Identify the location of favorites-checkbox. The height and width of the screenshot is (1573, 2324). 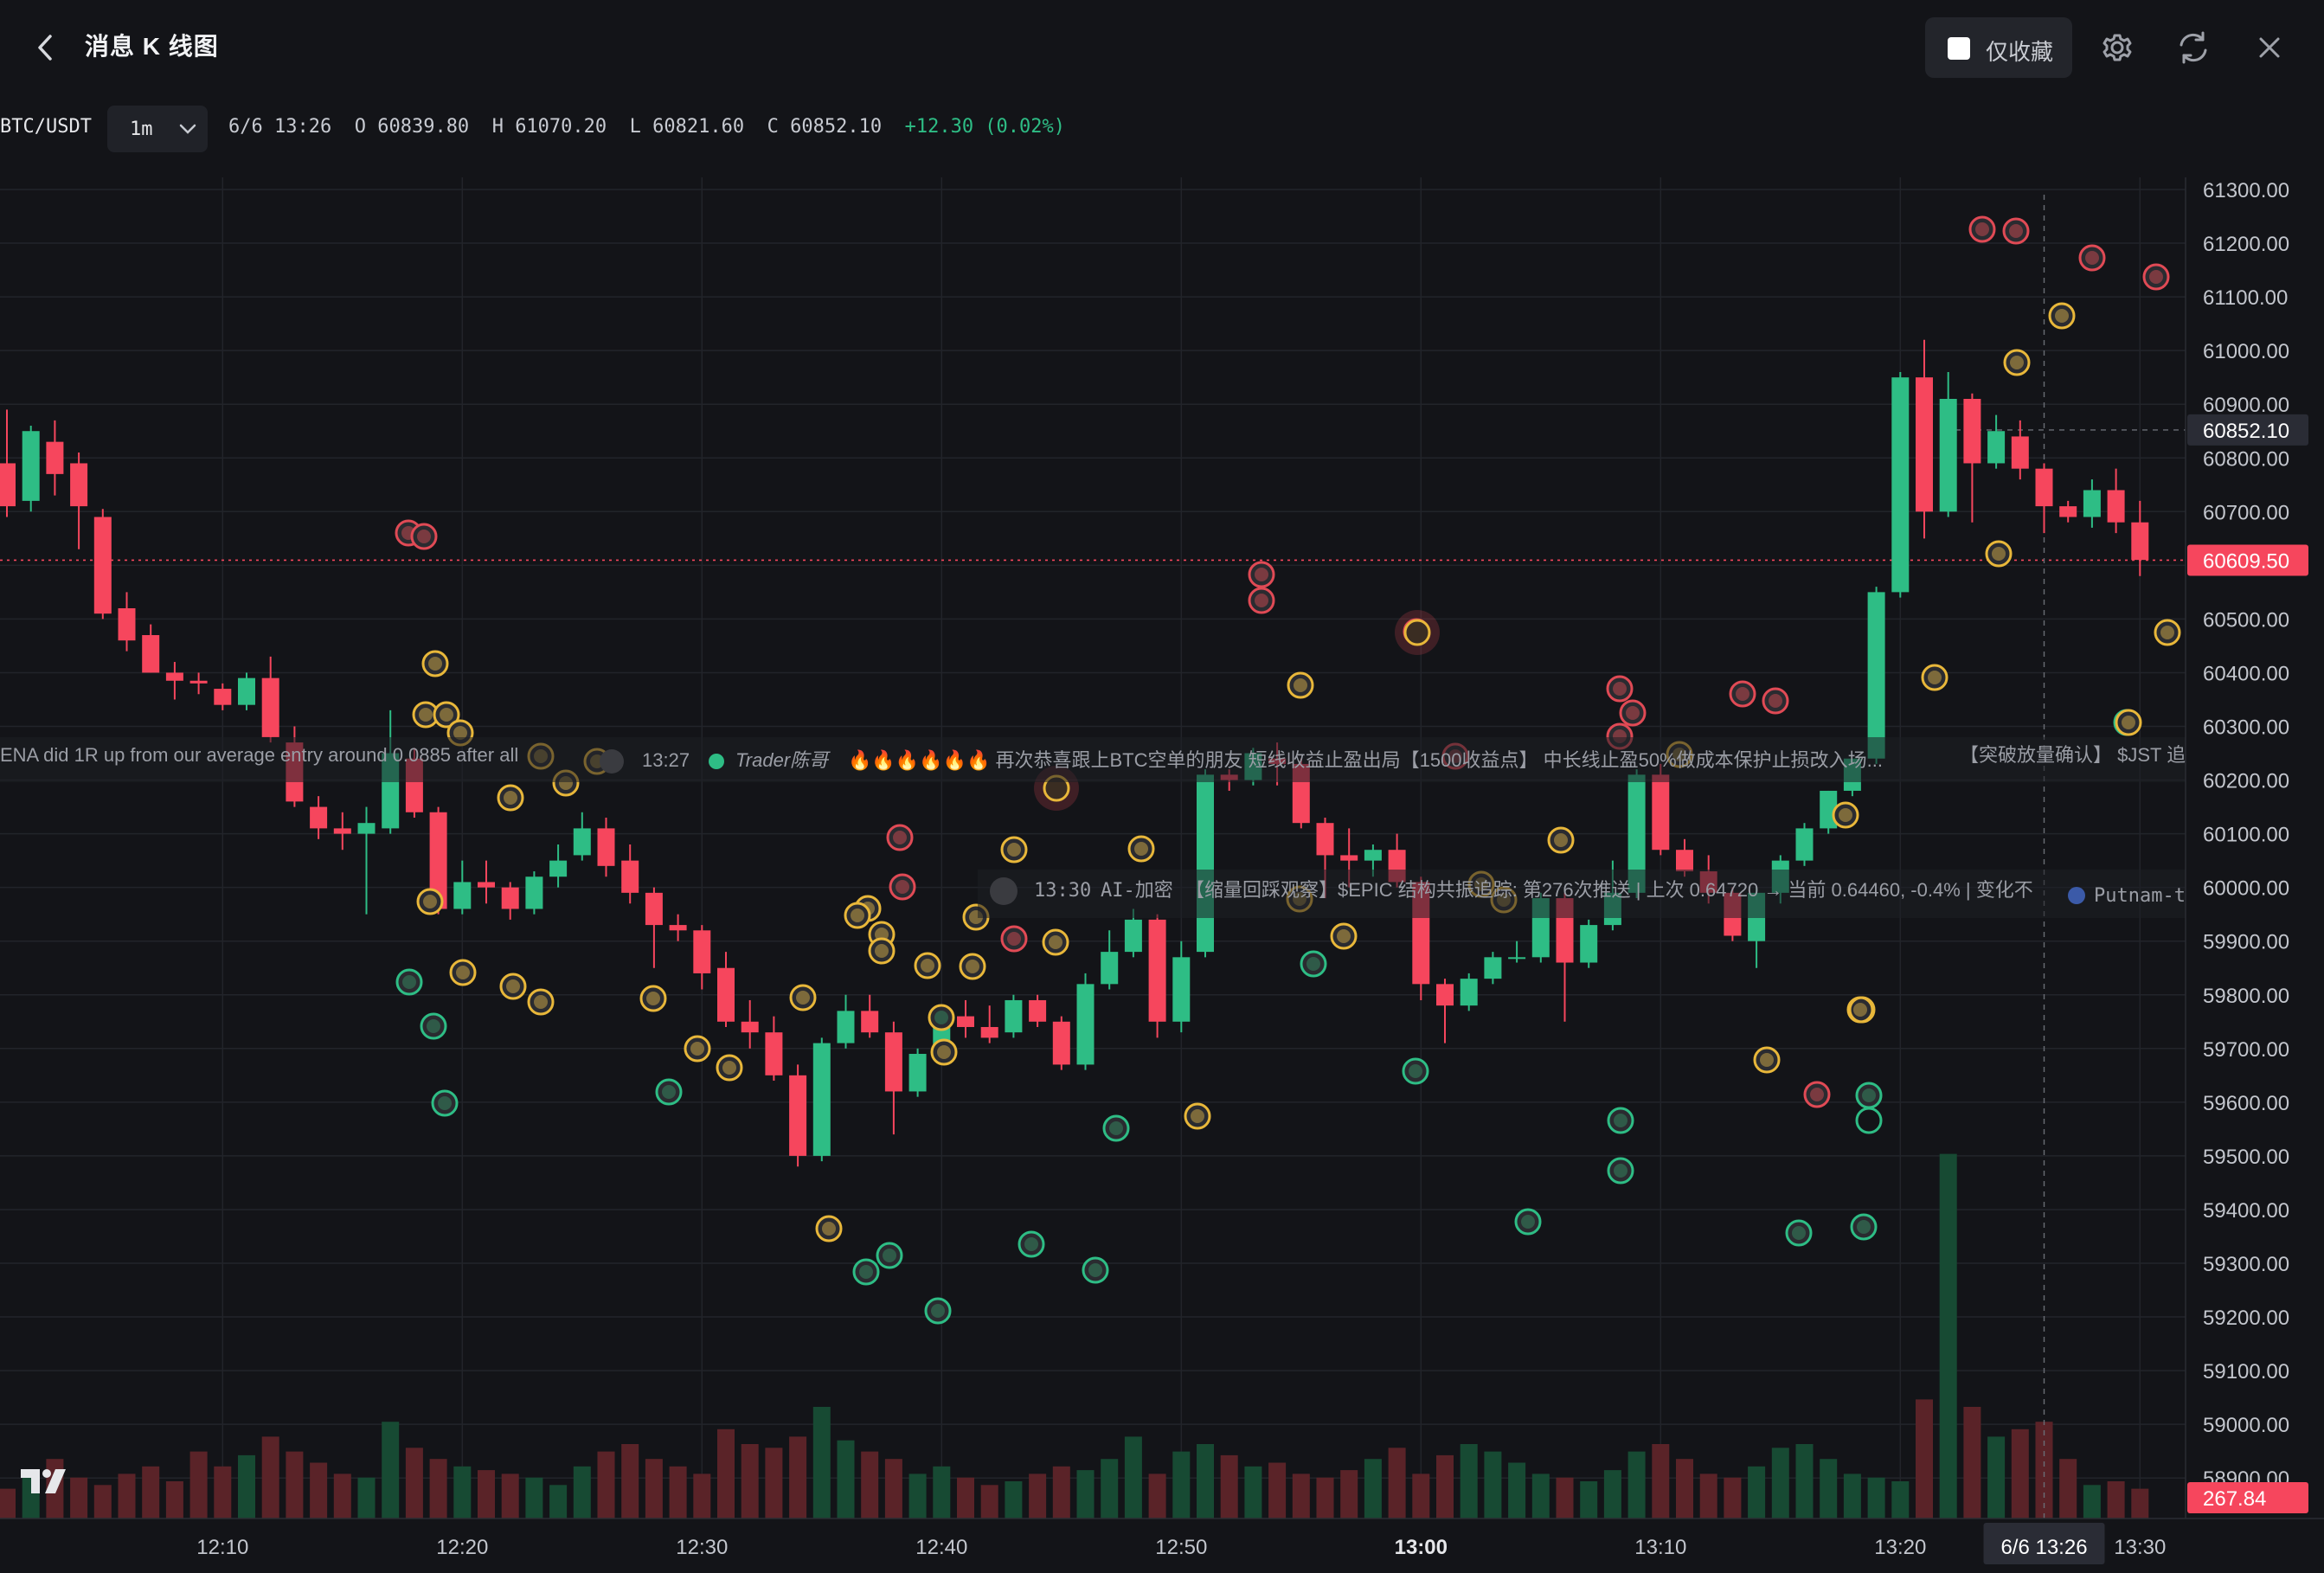
(1959, 49).